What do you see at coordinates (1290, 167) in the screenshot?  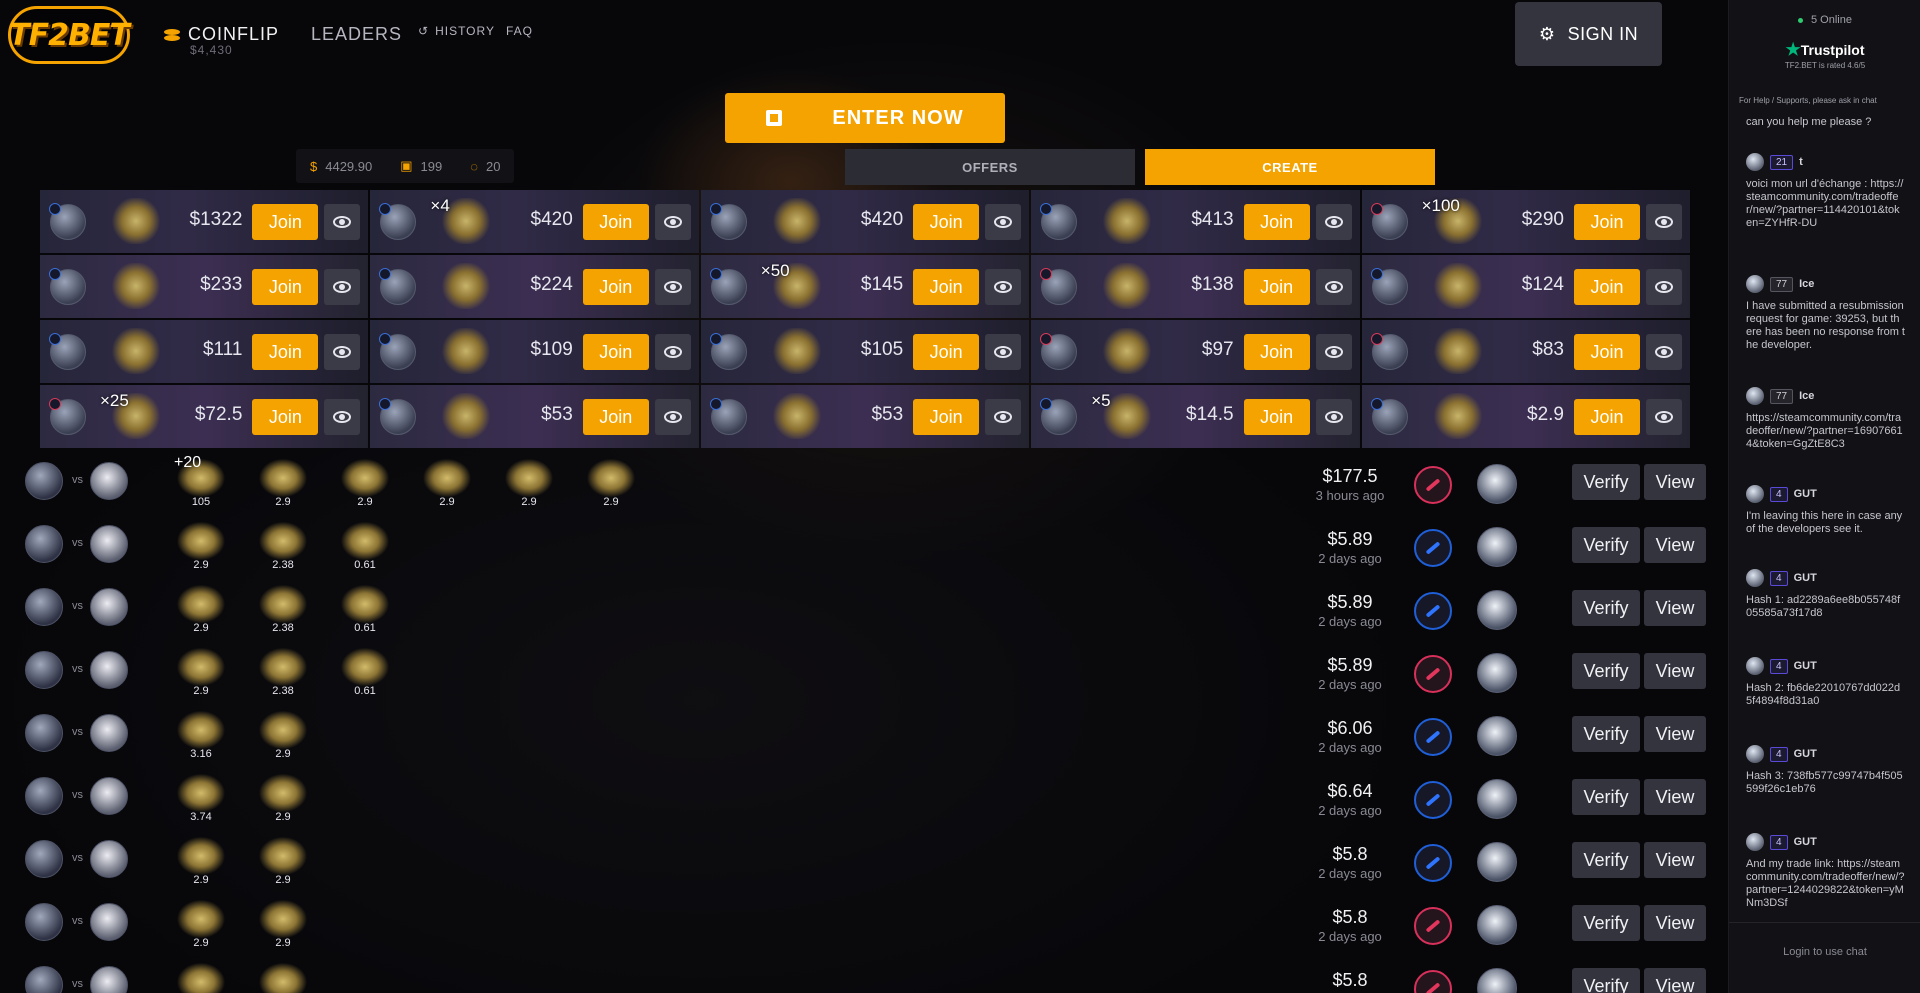 I see `tab-create: CREATE` at bounding box center [1290, 167].